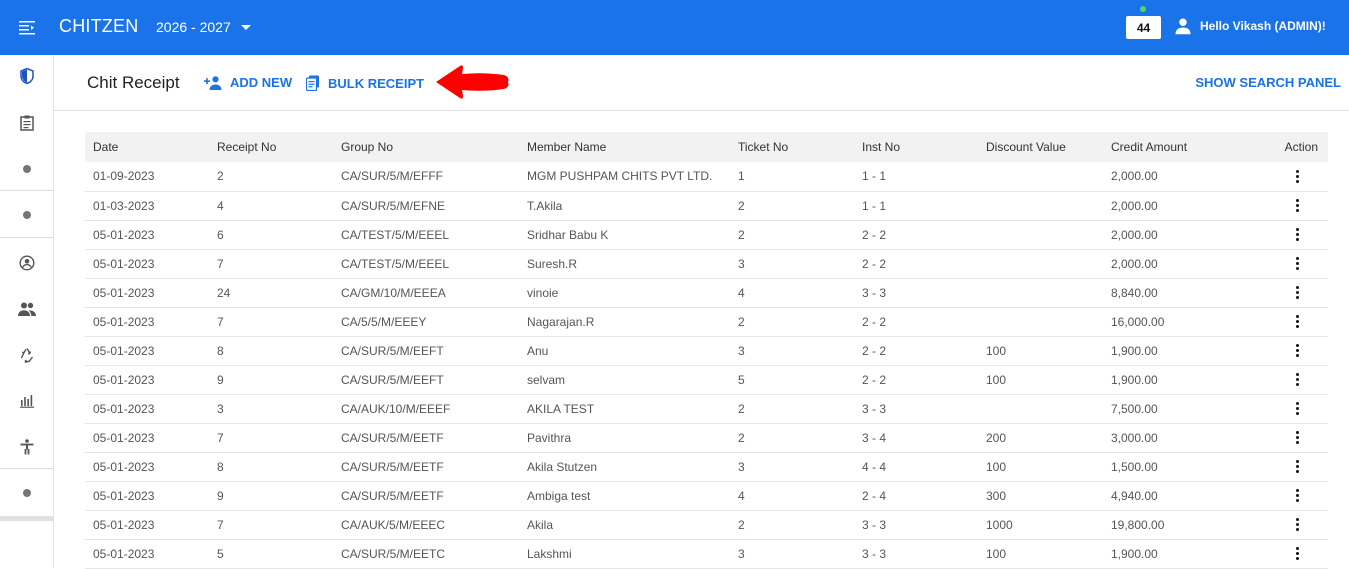 This screenshot has height=569, width=1349. I want to click on cell-group-no: CA/SUR/5/M/EFFF, so click(392, 176).